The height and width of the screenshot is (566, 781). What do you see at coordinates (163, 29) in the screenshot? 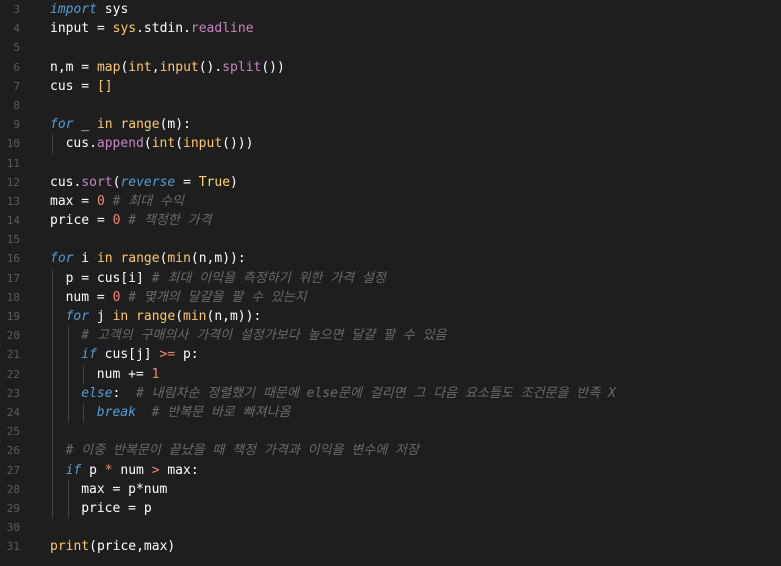
I see `code-token: .stdin.` at bounding box center [163, 29].